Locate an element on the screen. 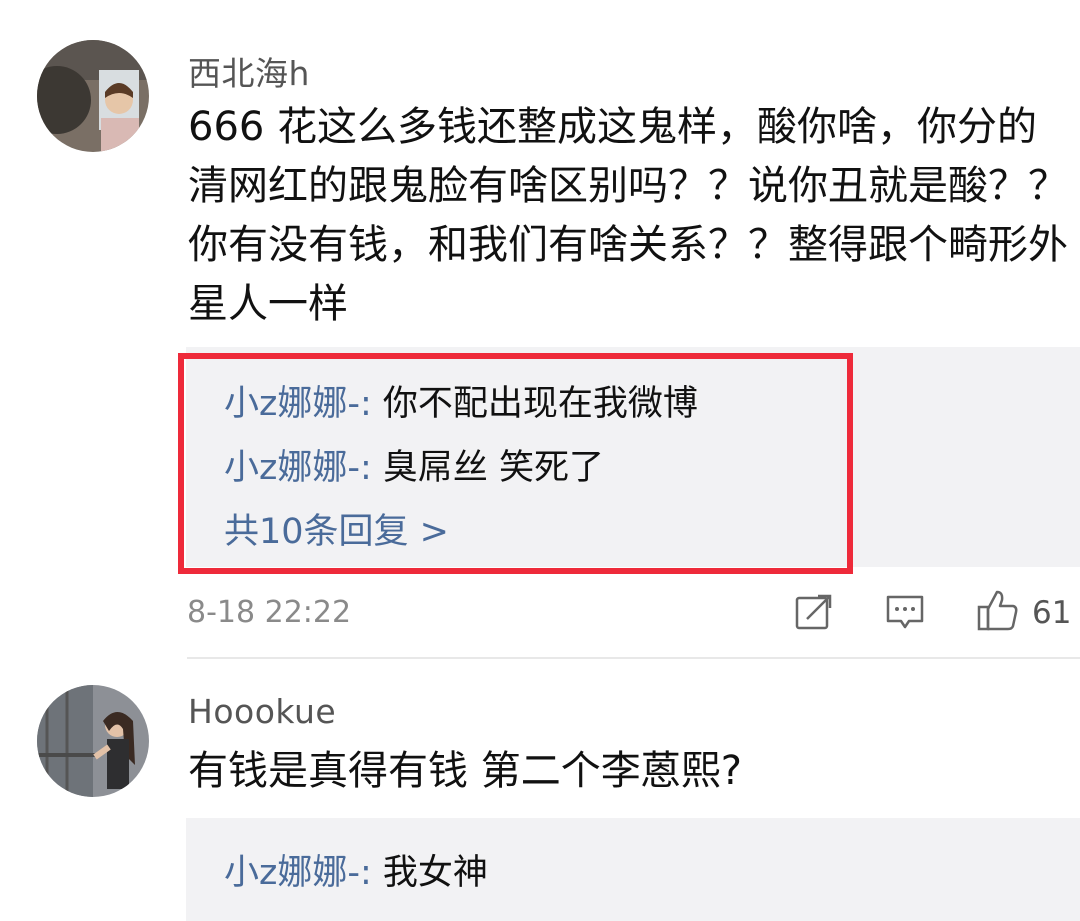 This screenshot has width=1080, height=921. share-icon is located at coordinates (814, 614).